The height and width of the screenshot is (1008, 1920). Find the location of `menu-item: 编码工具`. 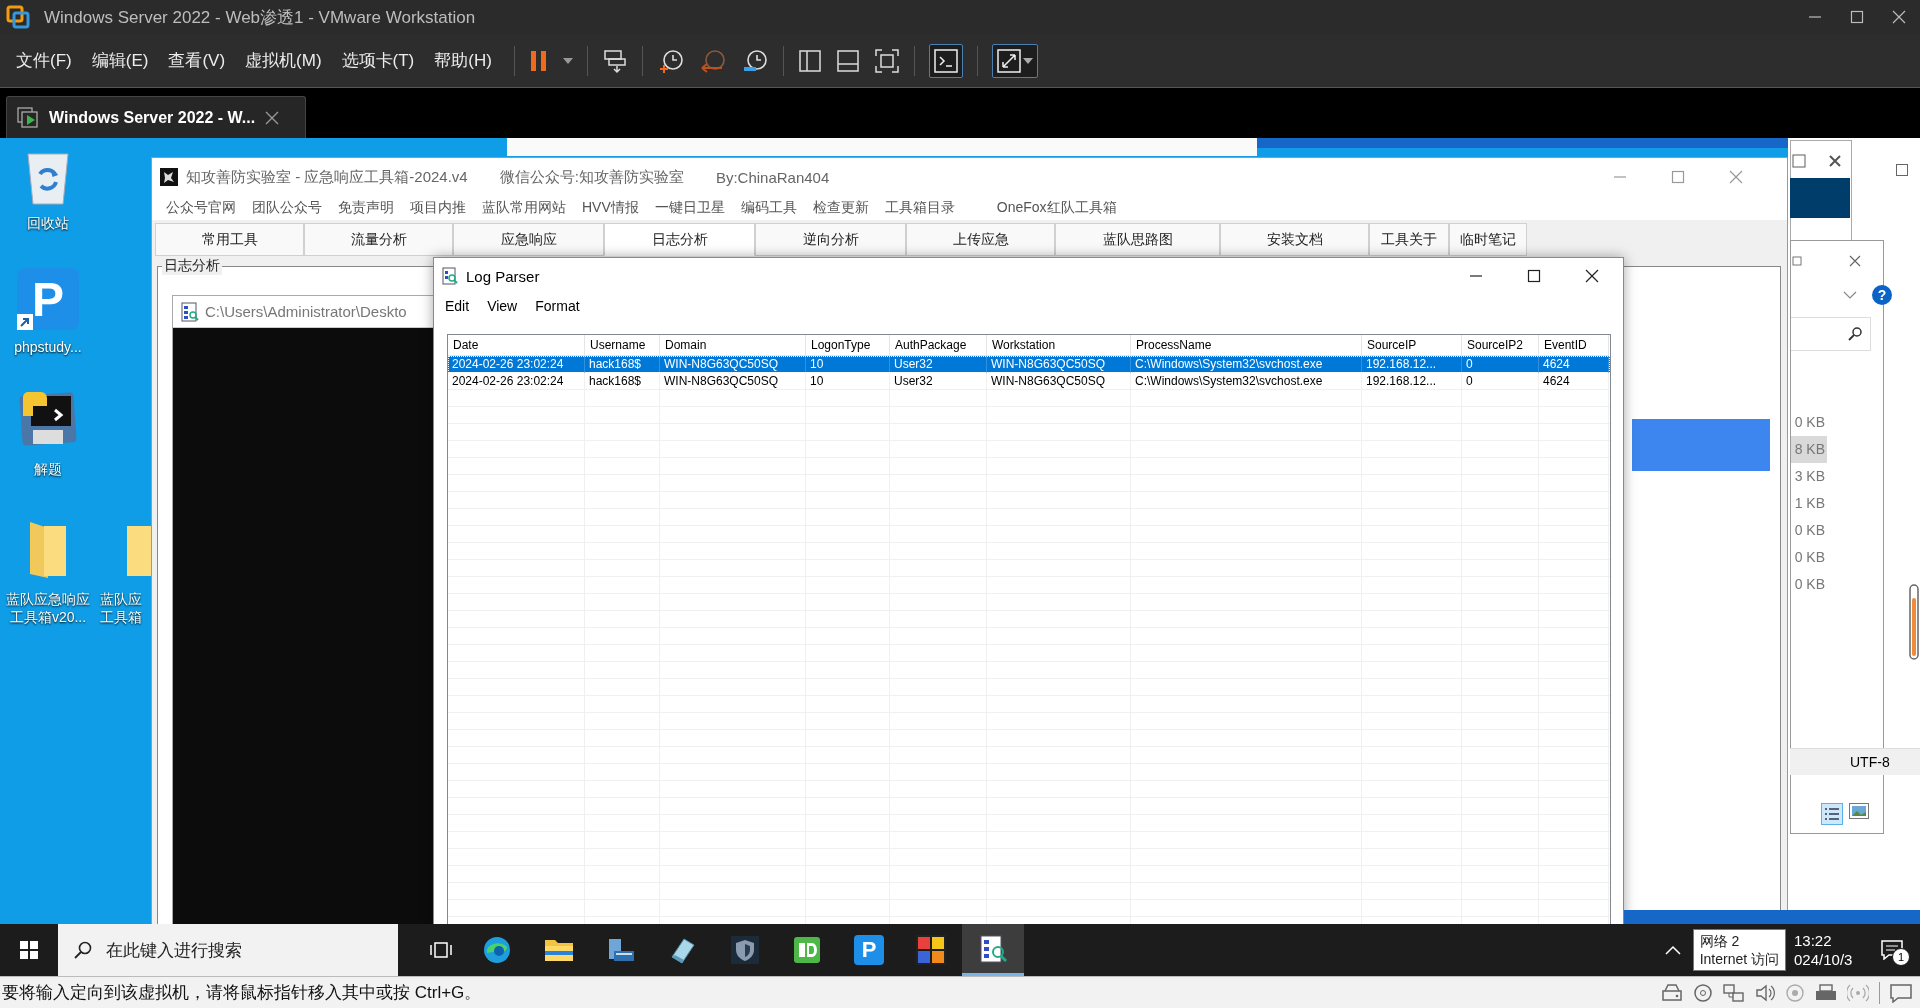

menu-item: 编码工具 is located at coordinates (768, 208).